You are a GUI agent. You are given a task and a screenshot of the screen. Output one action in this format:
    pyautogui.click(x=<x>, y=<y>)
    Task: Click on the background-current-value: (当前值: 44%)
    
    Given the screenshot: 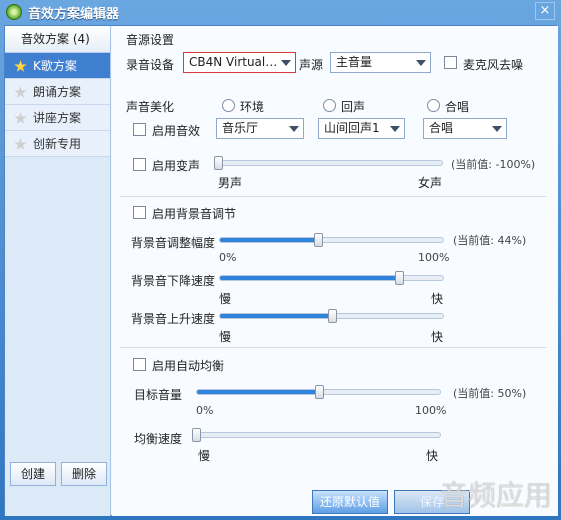 What is the action you would take?
    pyautogui.click(x=490, y=240)
    